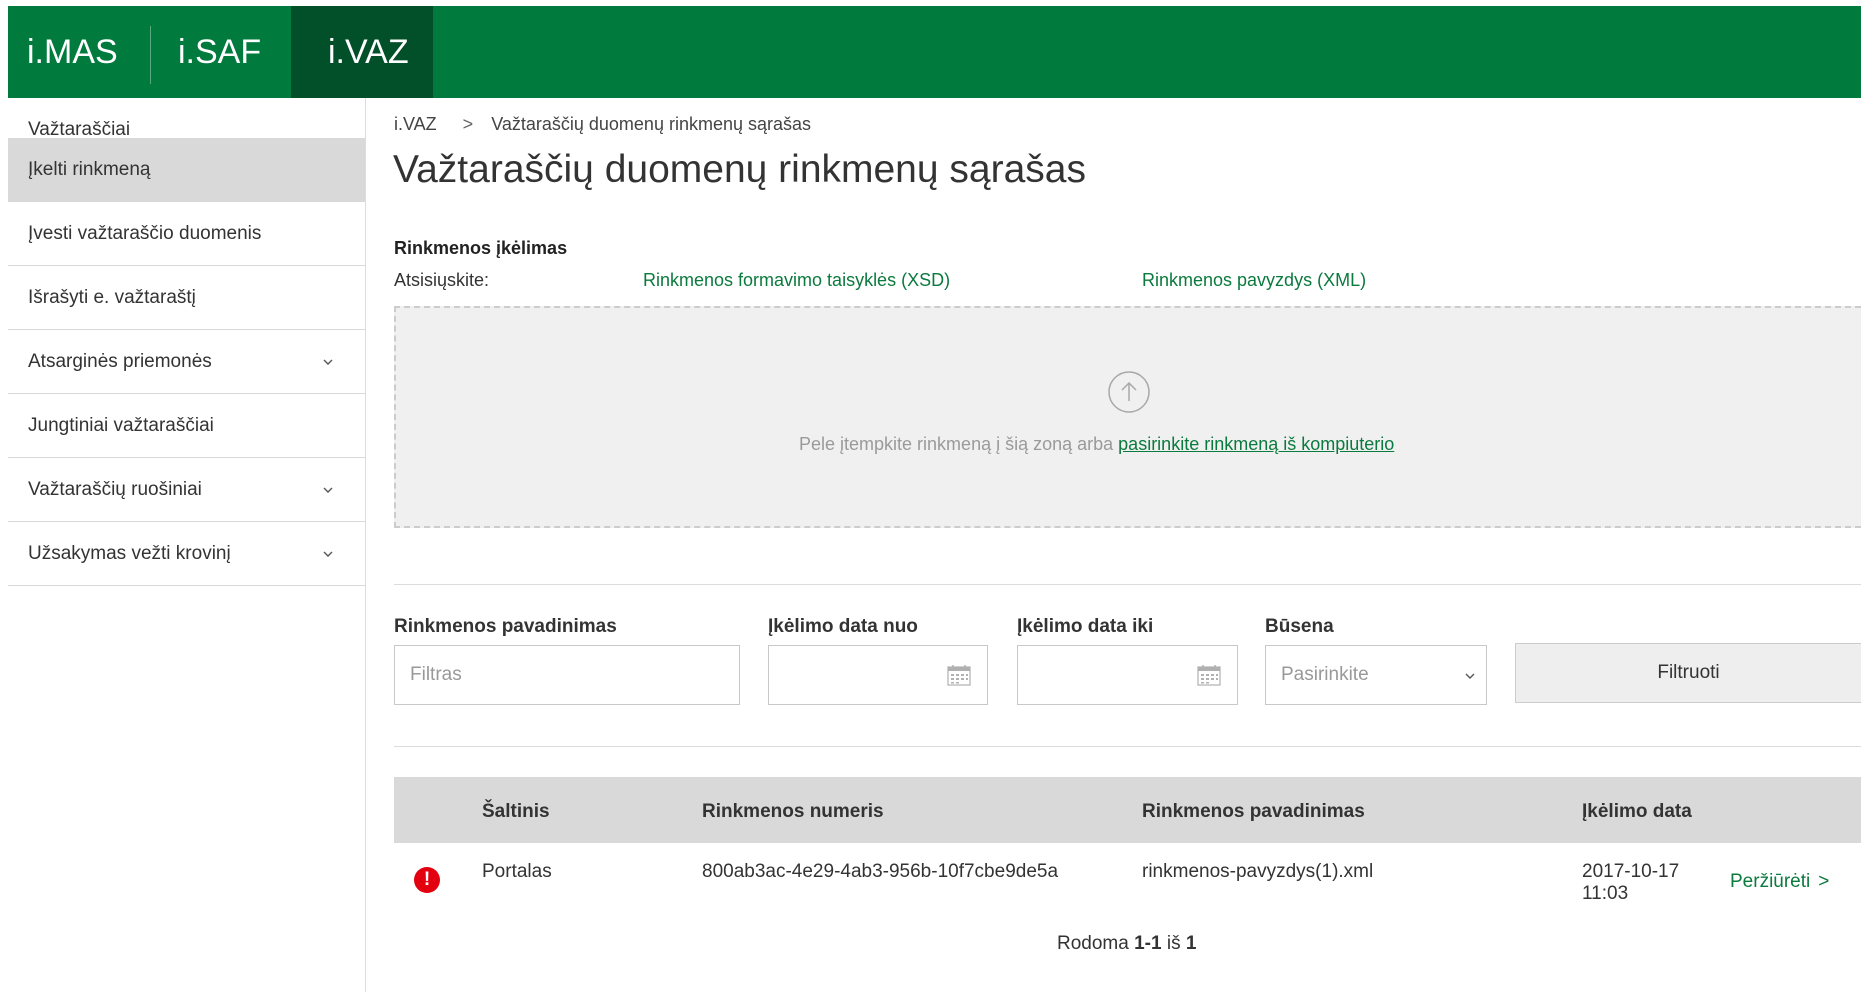  Describe the element at coordinates (1376, 675) in the screenshot. I see `status-select: Pasirinkite` at that location.